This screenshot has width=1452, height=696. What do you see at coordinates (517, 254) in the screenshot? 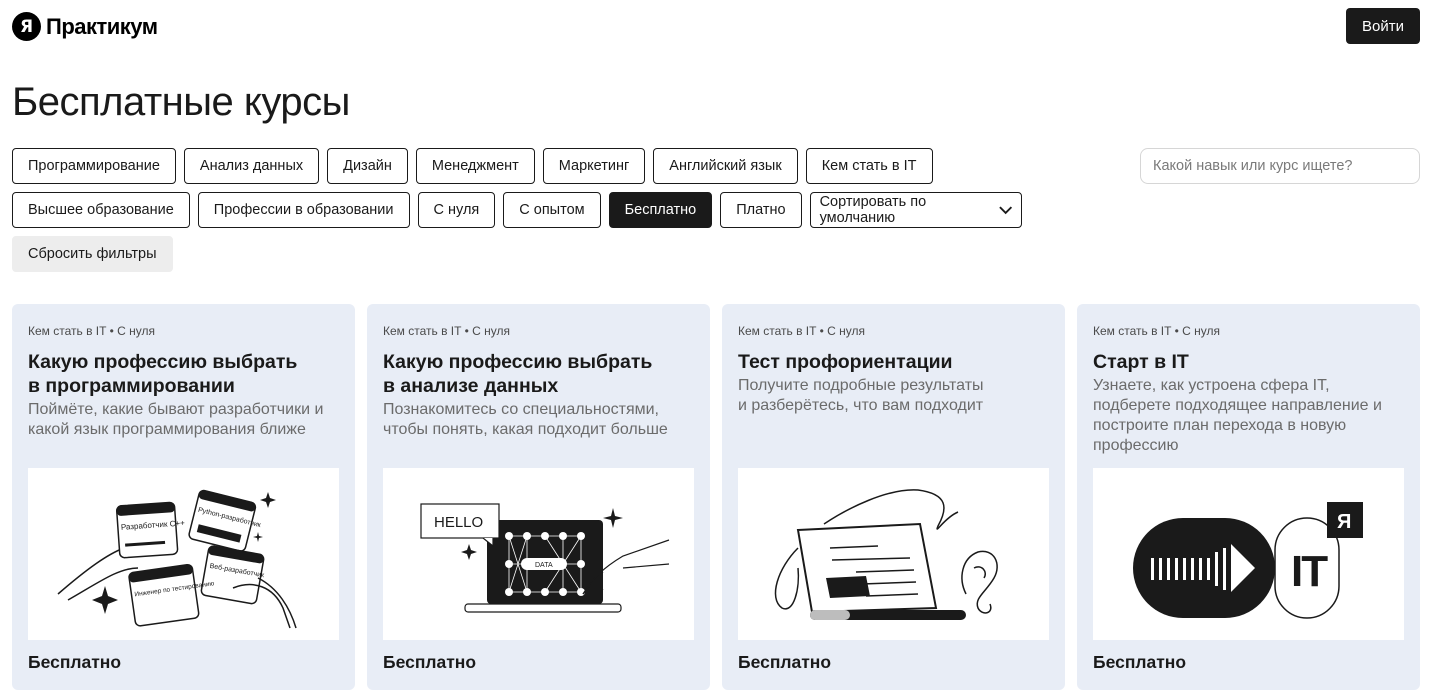
I see `filter-row: Сбросить фильтры` at bounding box center [517, 254].